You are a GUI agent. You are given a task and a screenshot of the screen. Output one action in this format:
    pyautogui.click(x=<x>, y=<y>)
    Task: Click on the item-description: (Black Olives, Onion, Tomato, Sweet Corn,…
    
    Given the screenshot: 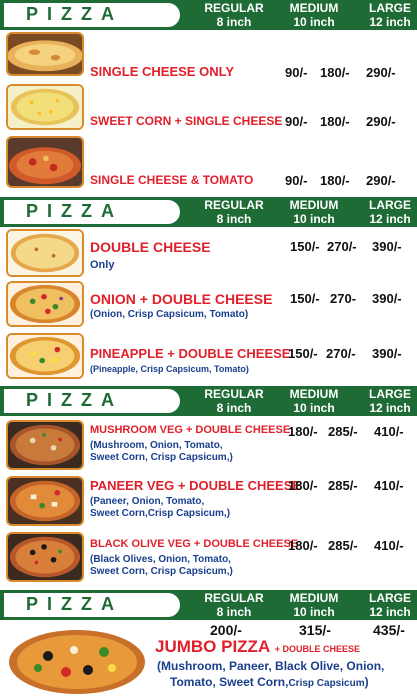 What is the action you would take?
    pyautogui.click(x=161, y=565)
    